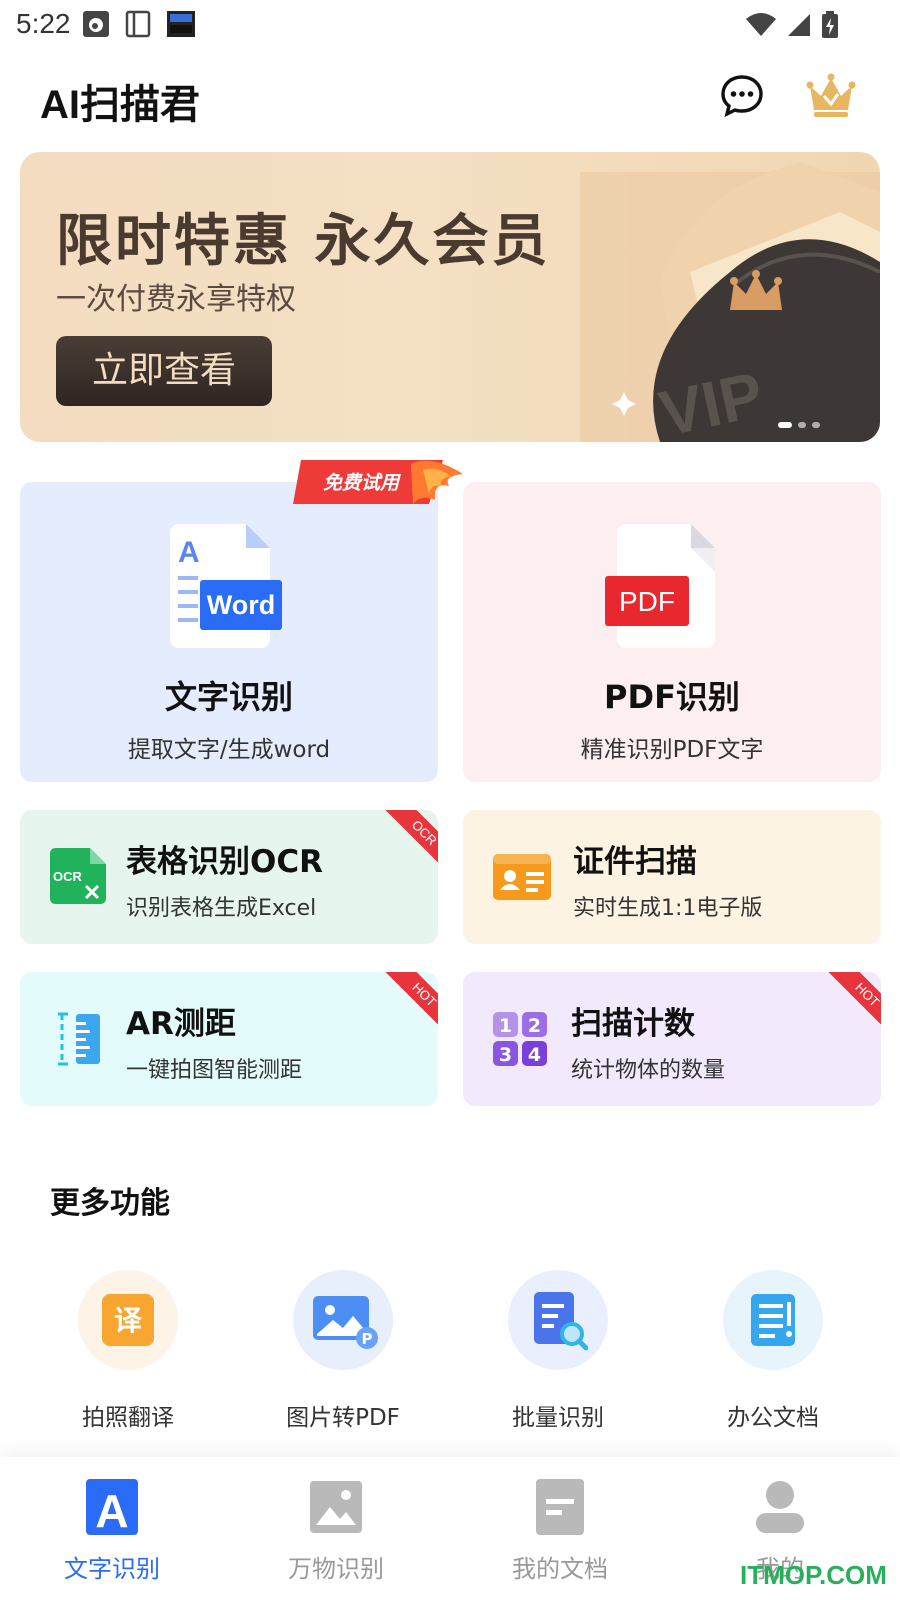  I want to click on table-ocr-card: OCR 表格识别OCR 识别表格生成Excel OCR, so click(229, 877).